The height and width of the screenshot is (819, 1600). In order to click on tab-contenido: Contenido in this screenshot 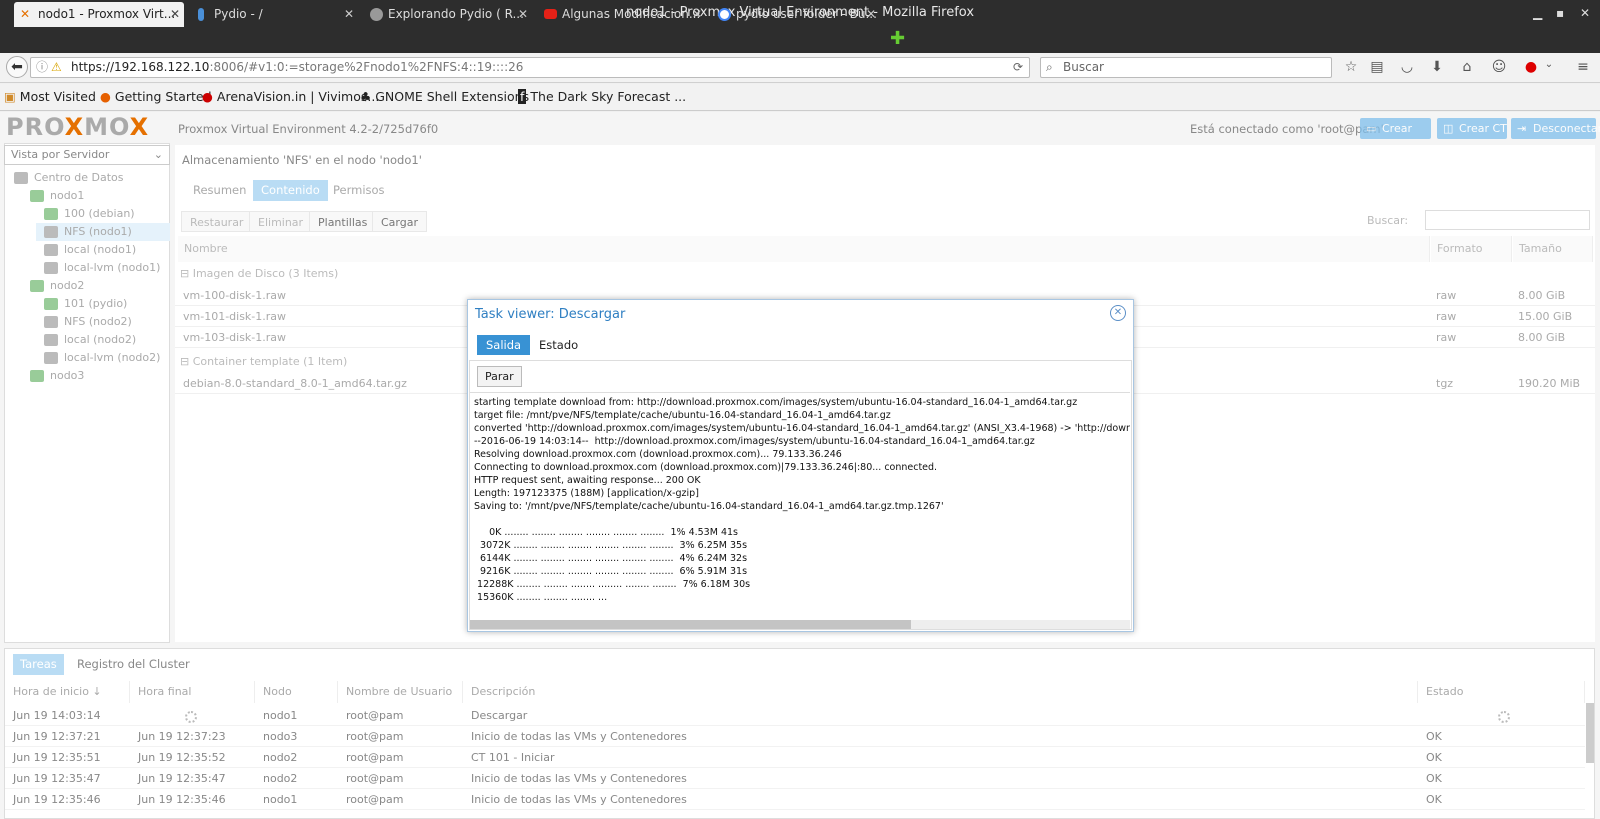, I will do `click(290, 190)`.